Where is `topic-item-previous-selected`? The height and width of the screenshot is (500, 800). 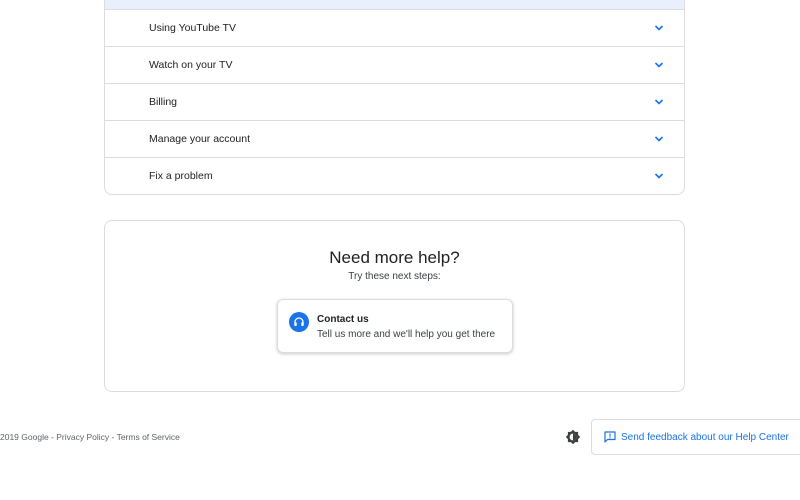
topic-item-previous-selected is located at coordinates (394, 5).